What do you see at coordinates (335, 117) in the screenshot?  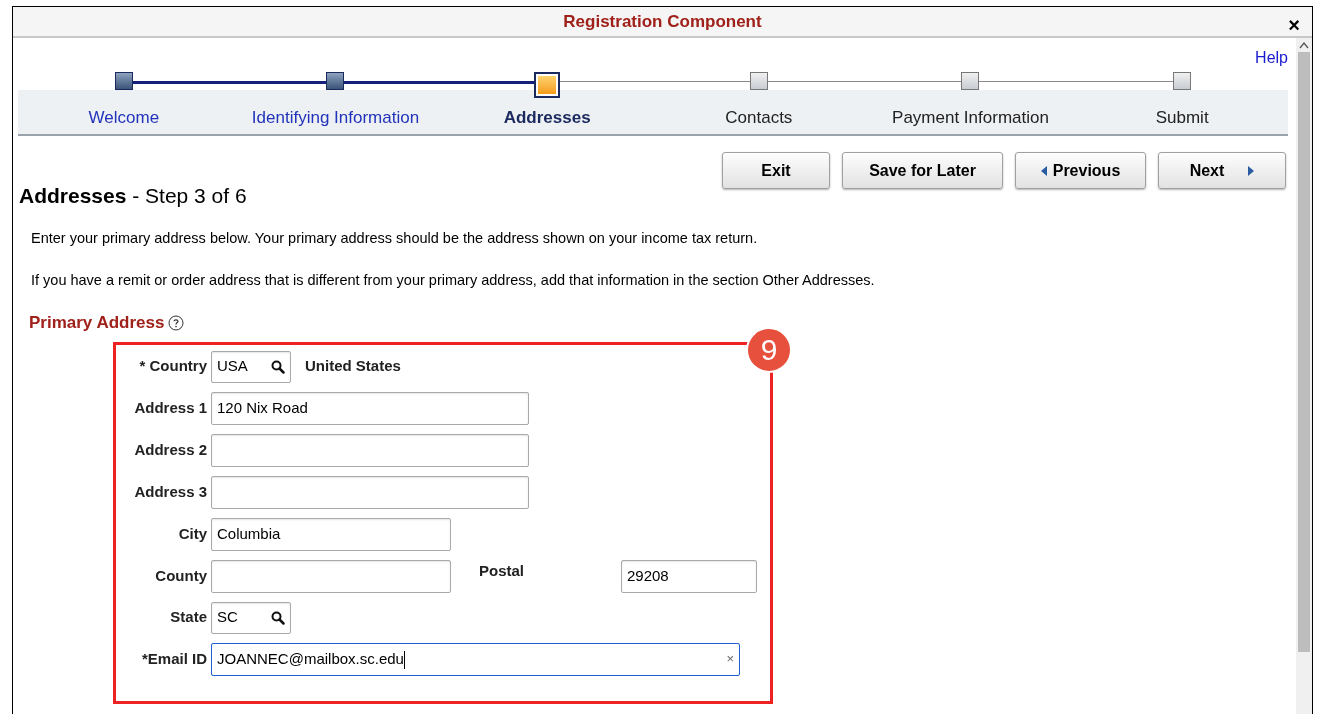 I see `step-link: Identifying Information` at bounding box center [335, 117].